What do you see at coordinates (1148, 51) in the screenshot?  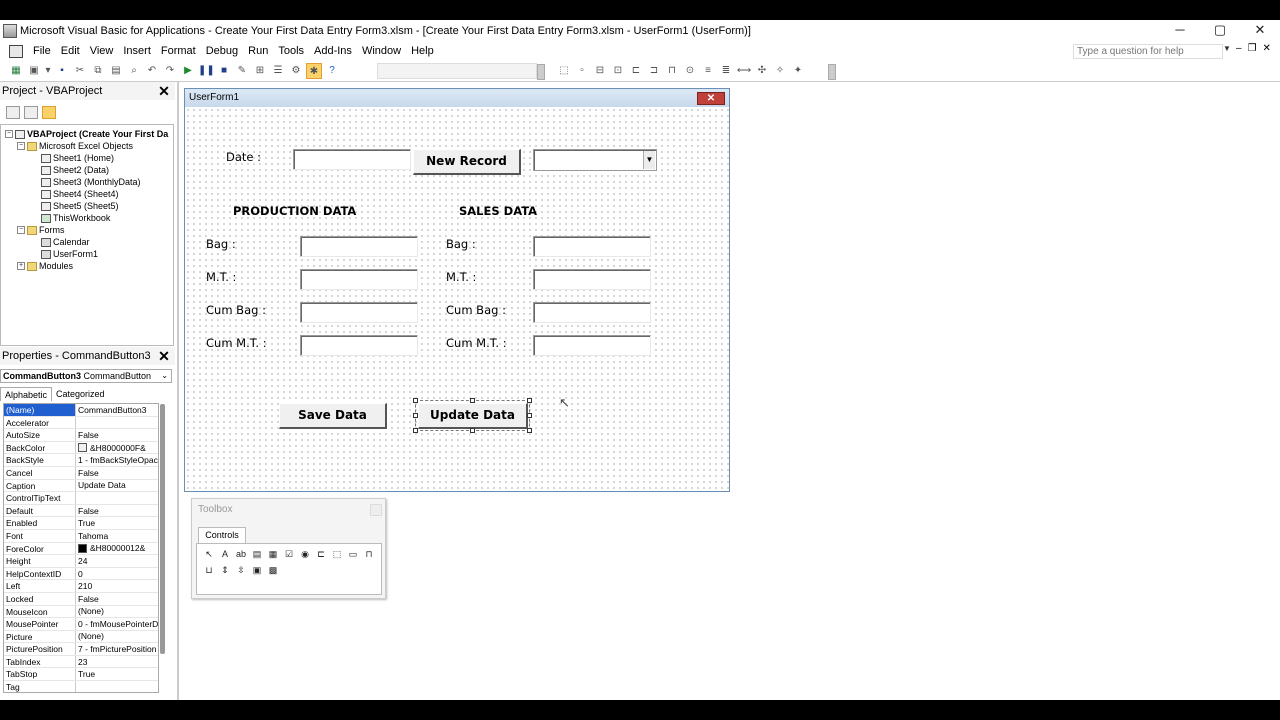 I see `help-search-input: Type a question for help` at bounding box center [1148, 51].